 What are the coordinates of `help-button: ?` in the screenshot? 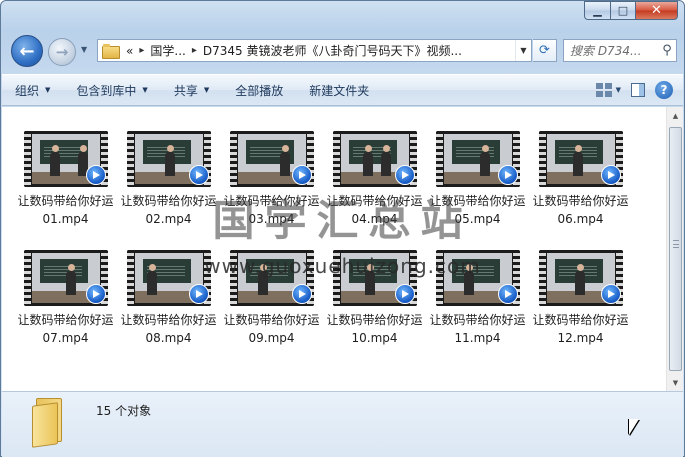 It's located at (664, 90).